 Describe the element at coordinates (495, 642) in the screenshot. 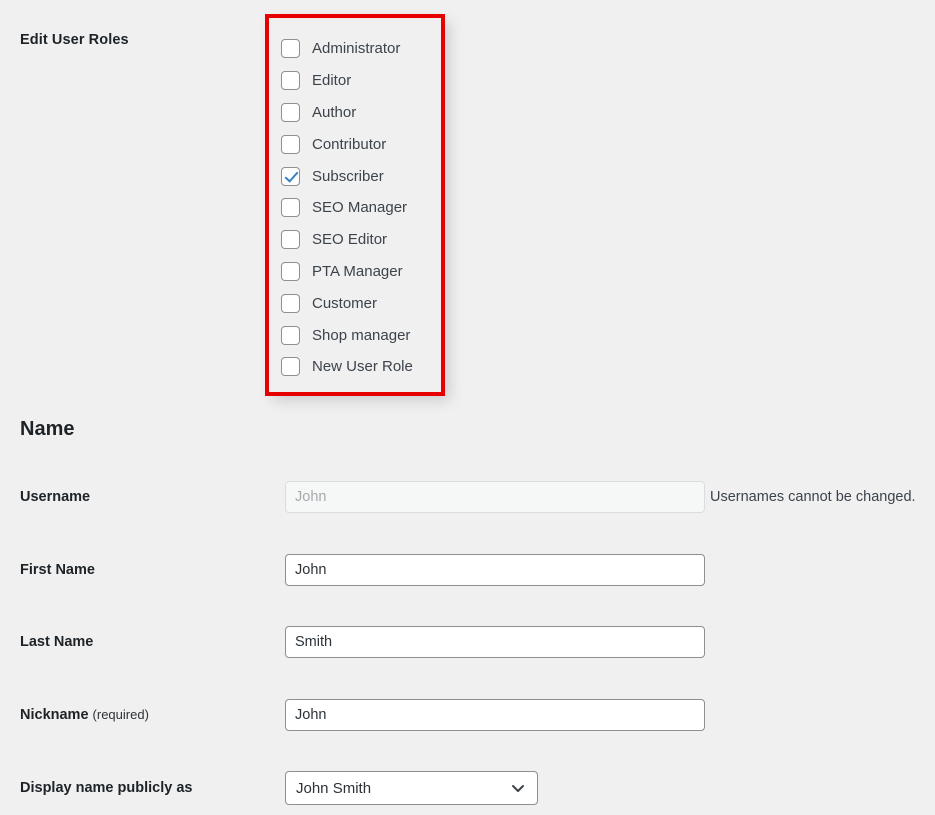

I see `last-name-input` at that location.